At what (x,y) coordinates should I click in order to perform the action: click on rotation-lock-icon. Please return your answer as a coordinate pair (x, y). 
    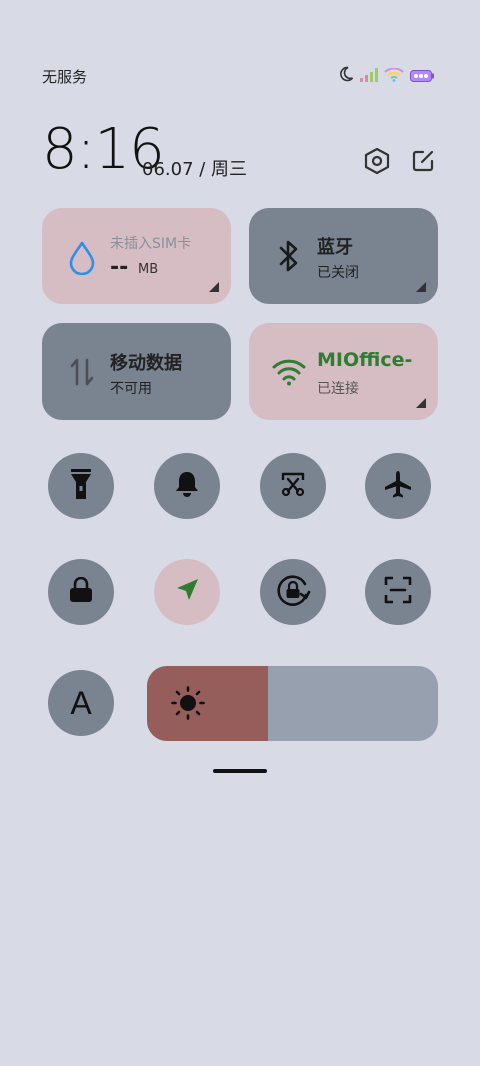
    Looking at the image, I should click on (293, 592).